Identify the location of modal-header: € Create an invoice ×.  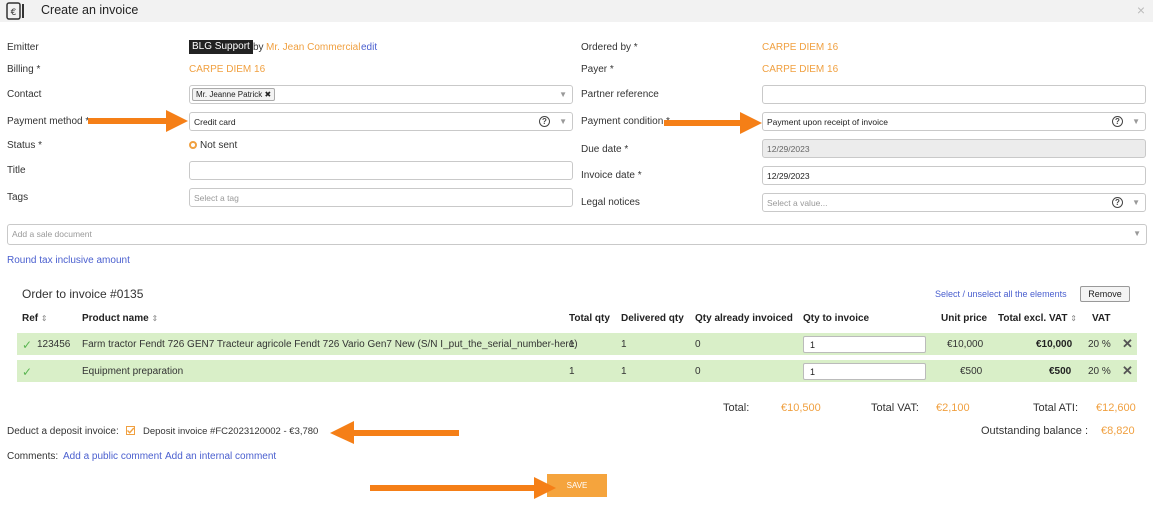
(576, 11).